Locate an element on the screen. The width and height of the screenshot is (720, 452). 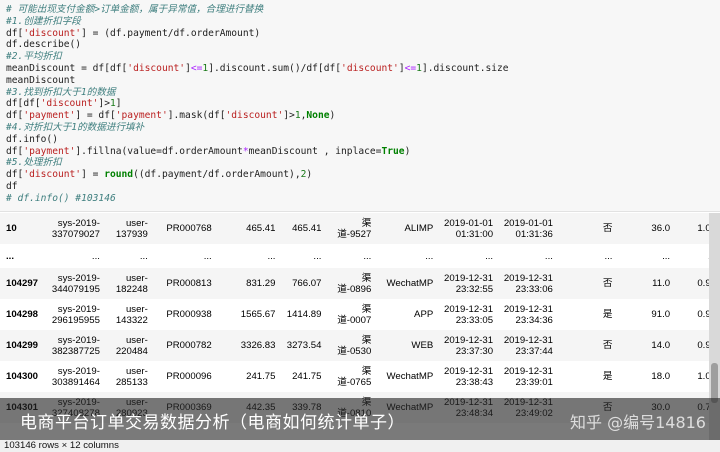
scrollbar-thumb is located at coordinates (714, 383).